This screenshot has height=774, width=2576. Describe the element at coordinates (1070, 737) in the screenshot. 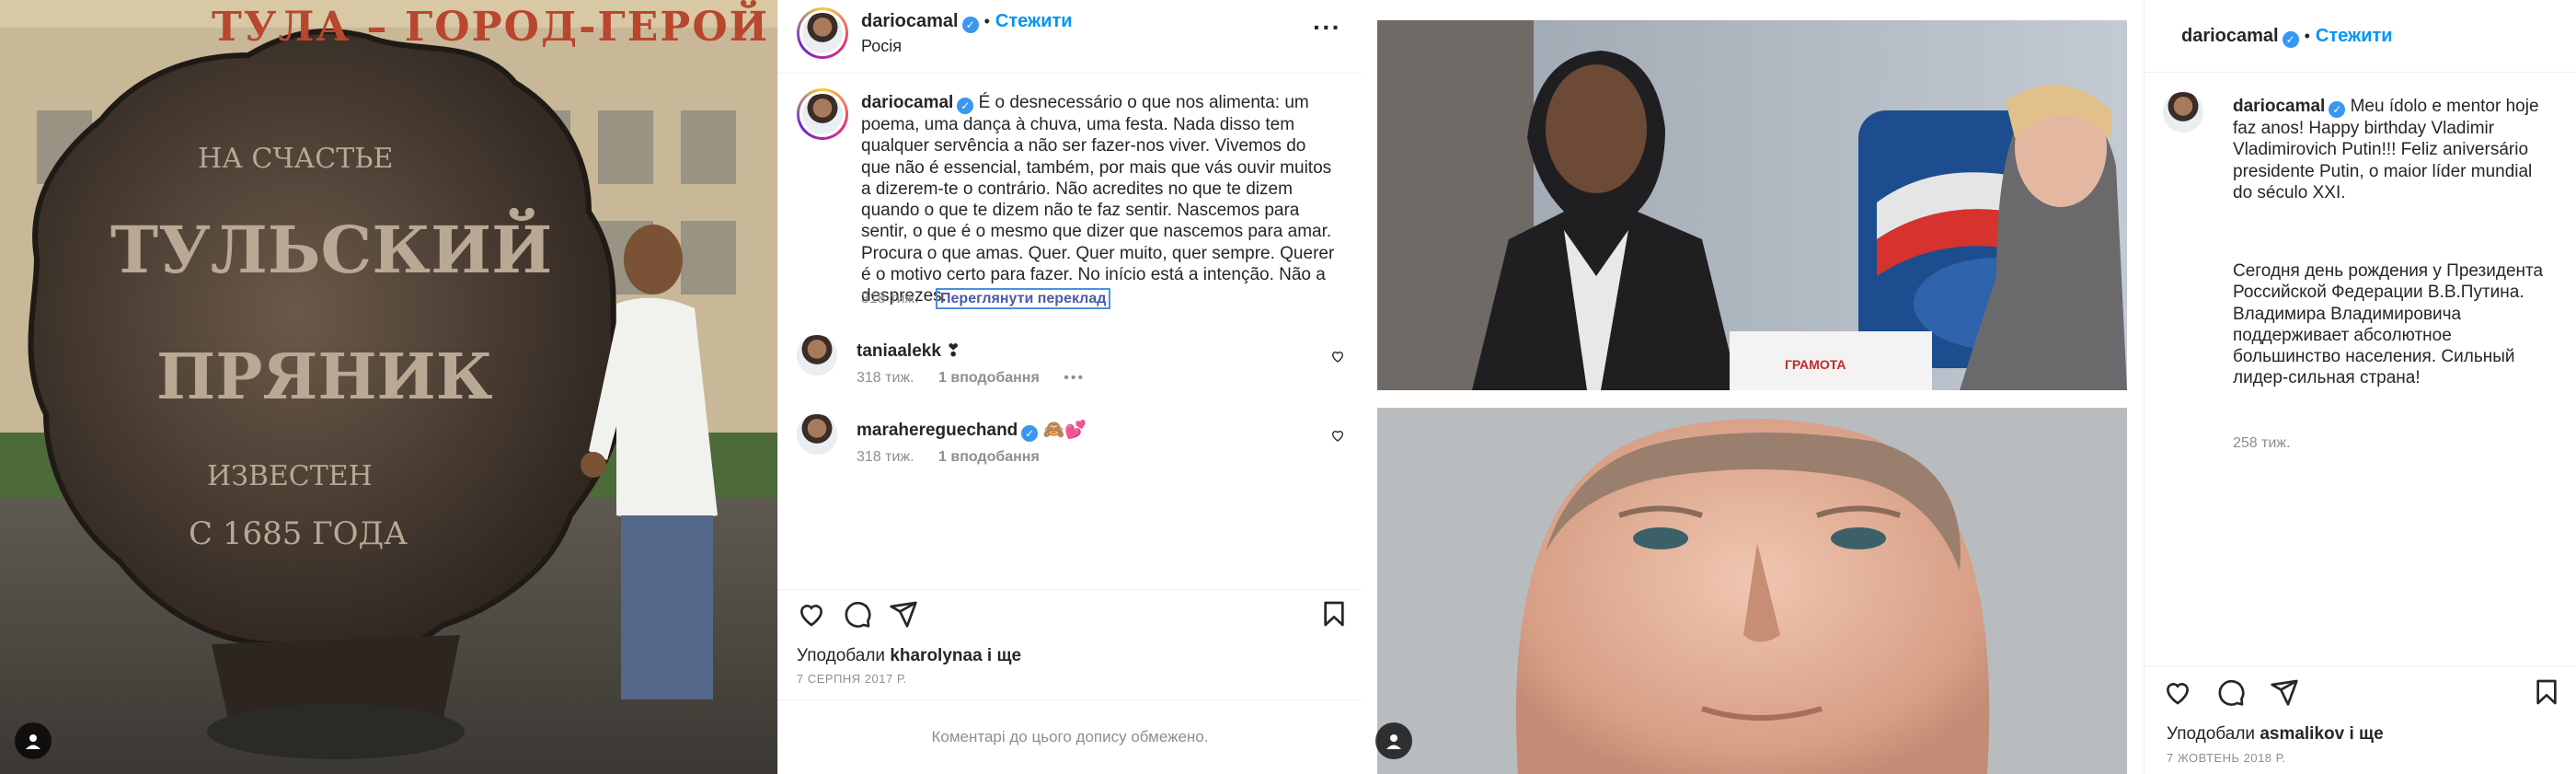

I see `comments-limited-notice: Коментарі до цього допису обмежено.` at that location.